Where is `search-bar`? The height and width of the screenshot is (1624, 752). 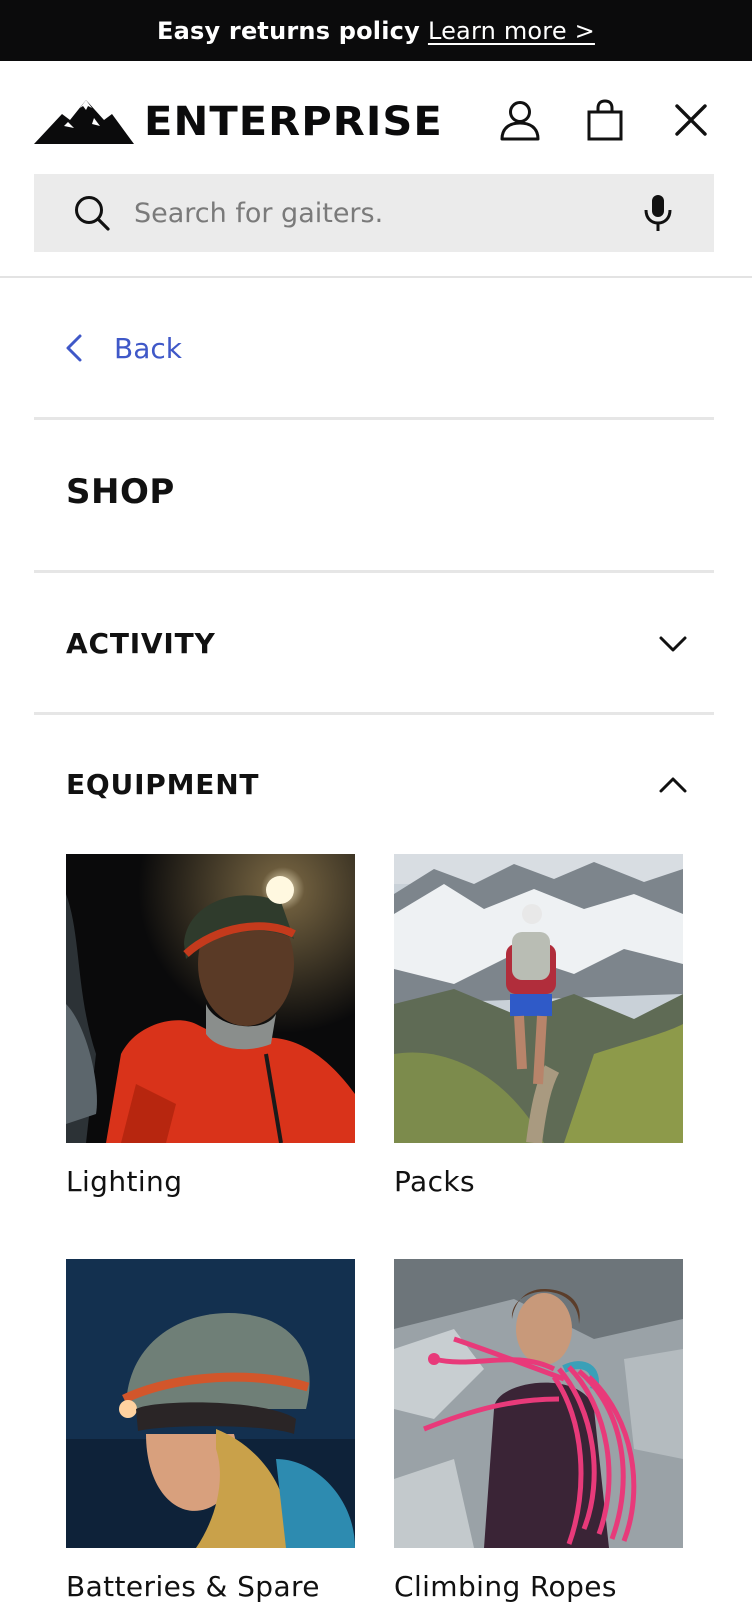
search-bar is located at coordinates (374, 213).